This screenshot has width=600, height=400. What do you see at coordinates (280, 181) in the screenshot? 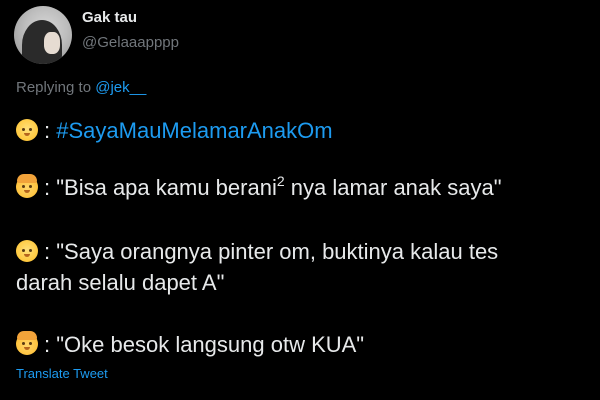
I see `line2-superscript: 2` at bounding box center [280, 181].